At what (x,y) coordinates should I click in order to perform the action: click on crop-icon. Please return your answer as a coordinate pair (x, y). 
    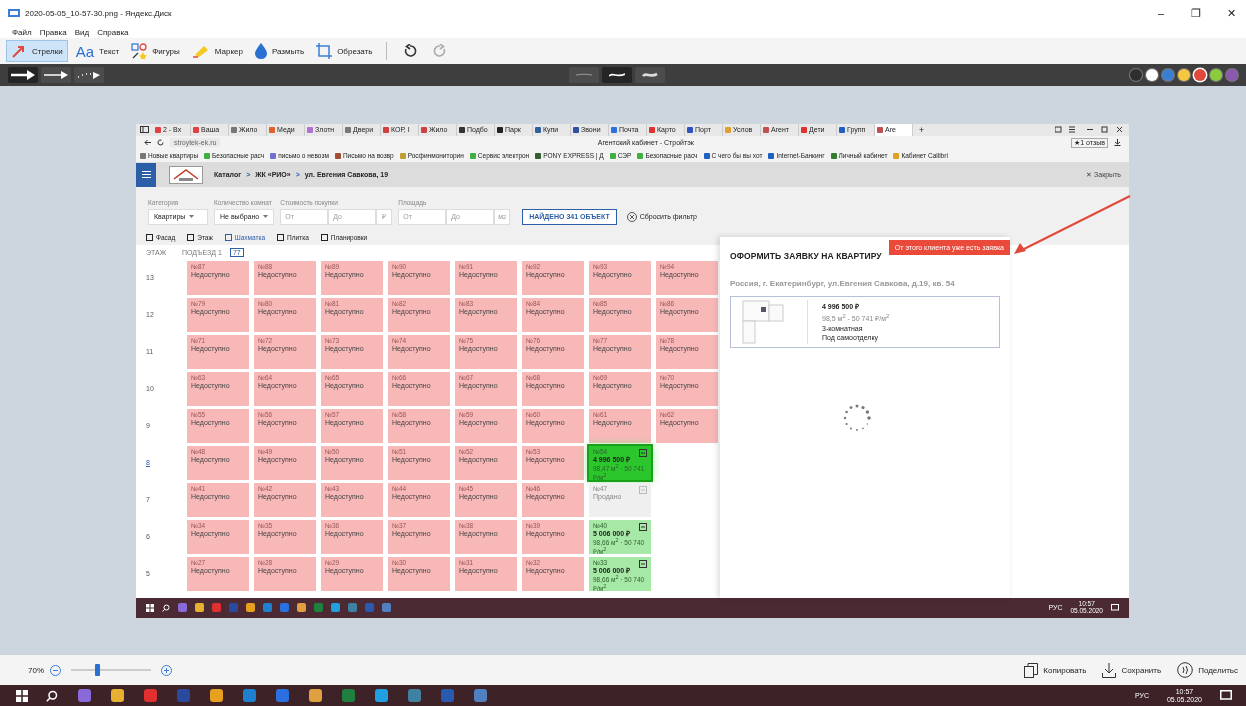
    Looking at the image, I should click on (324, 51).